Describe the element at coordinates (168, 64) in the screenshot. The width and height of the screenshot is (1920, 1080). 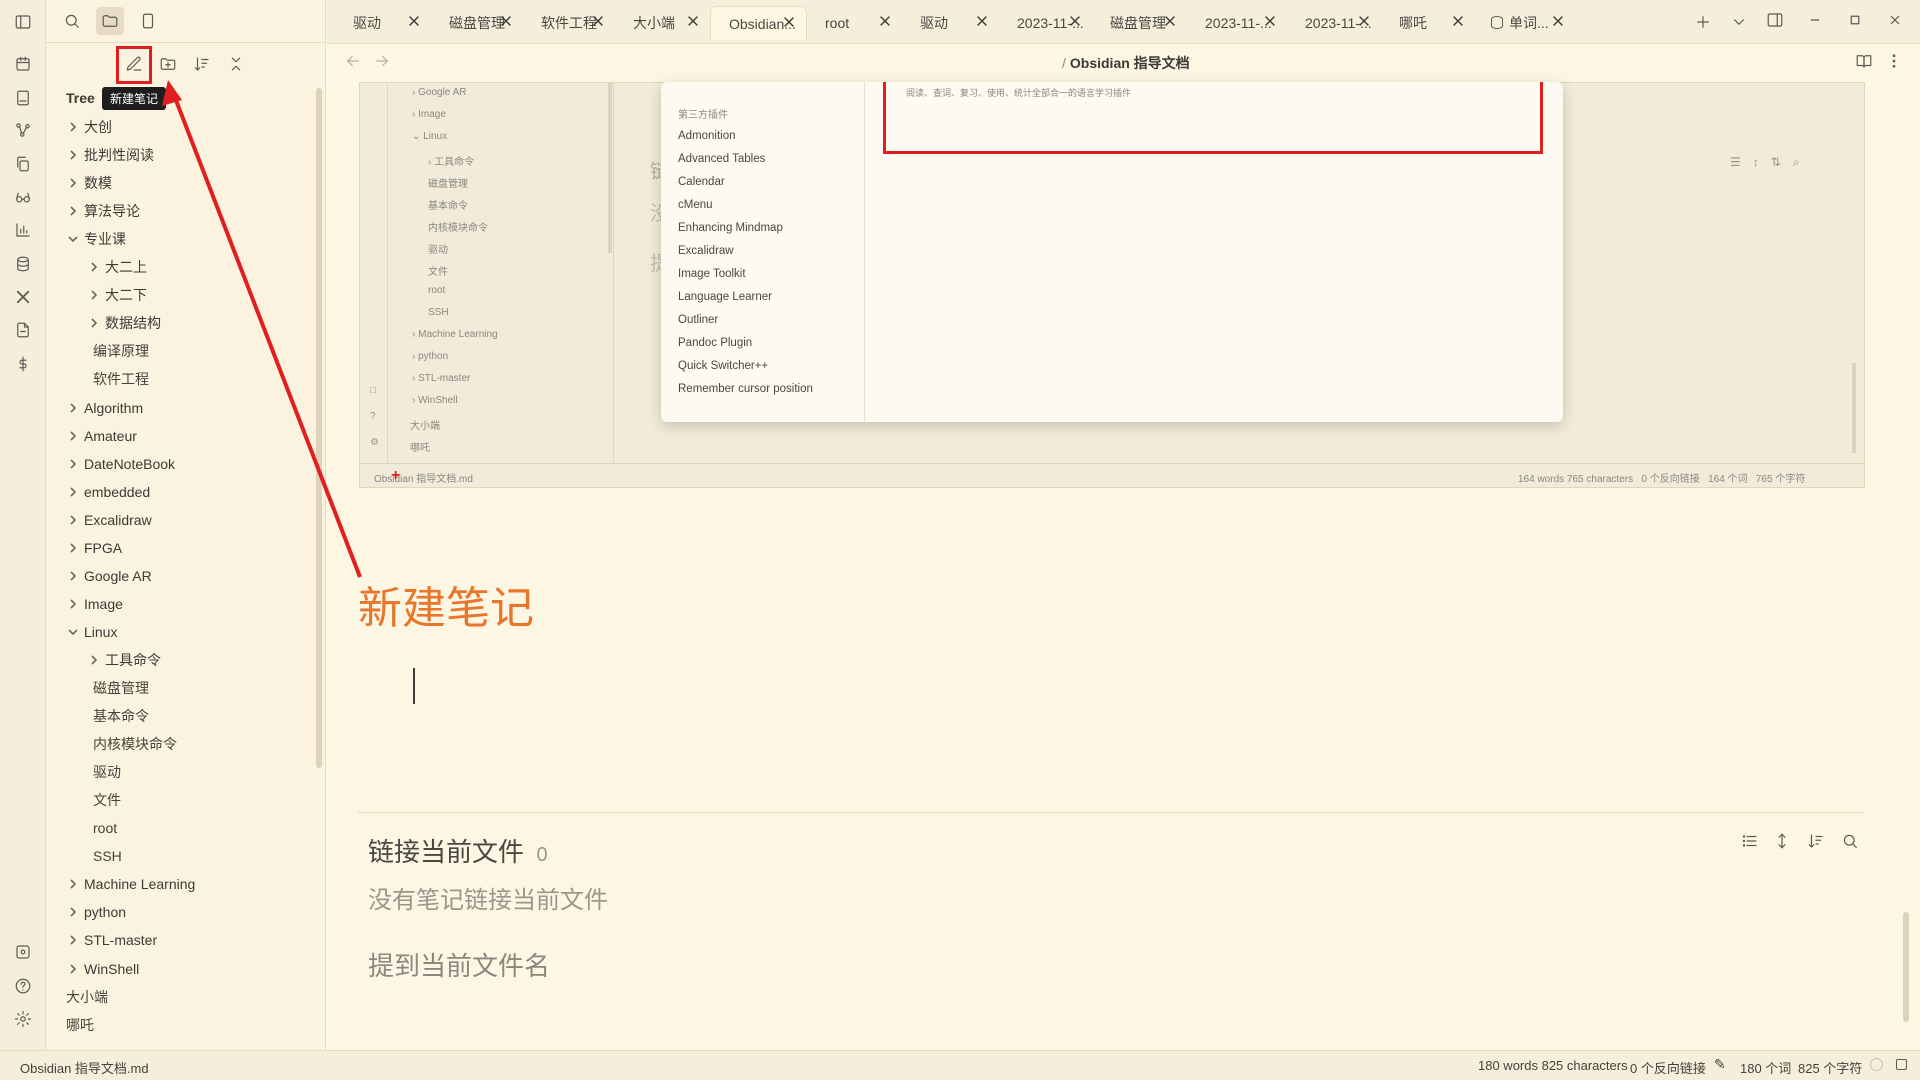
I see `new-folder-icon` at that location.